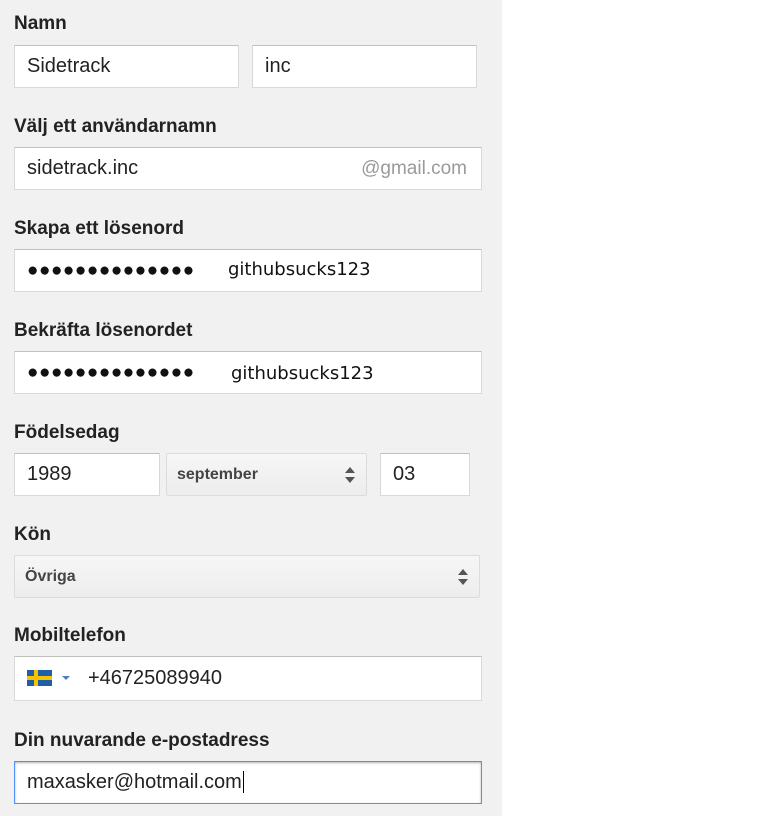  What do you see at coordinates (302, 373) in the screenshot?
I see `confirm-password-overlay-text: githubsucks123` at bounding box center [302, 373].